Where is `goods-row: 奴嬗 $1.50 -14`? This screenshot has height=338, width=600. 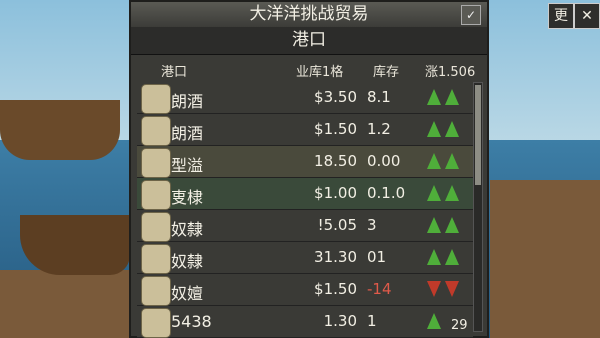 goods-row: 奴嬗 $1.50 -14 is located at coordinates (305, 290).